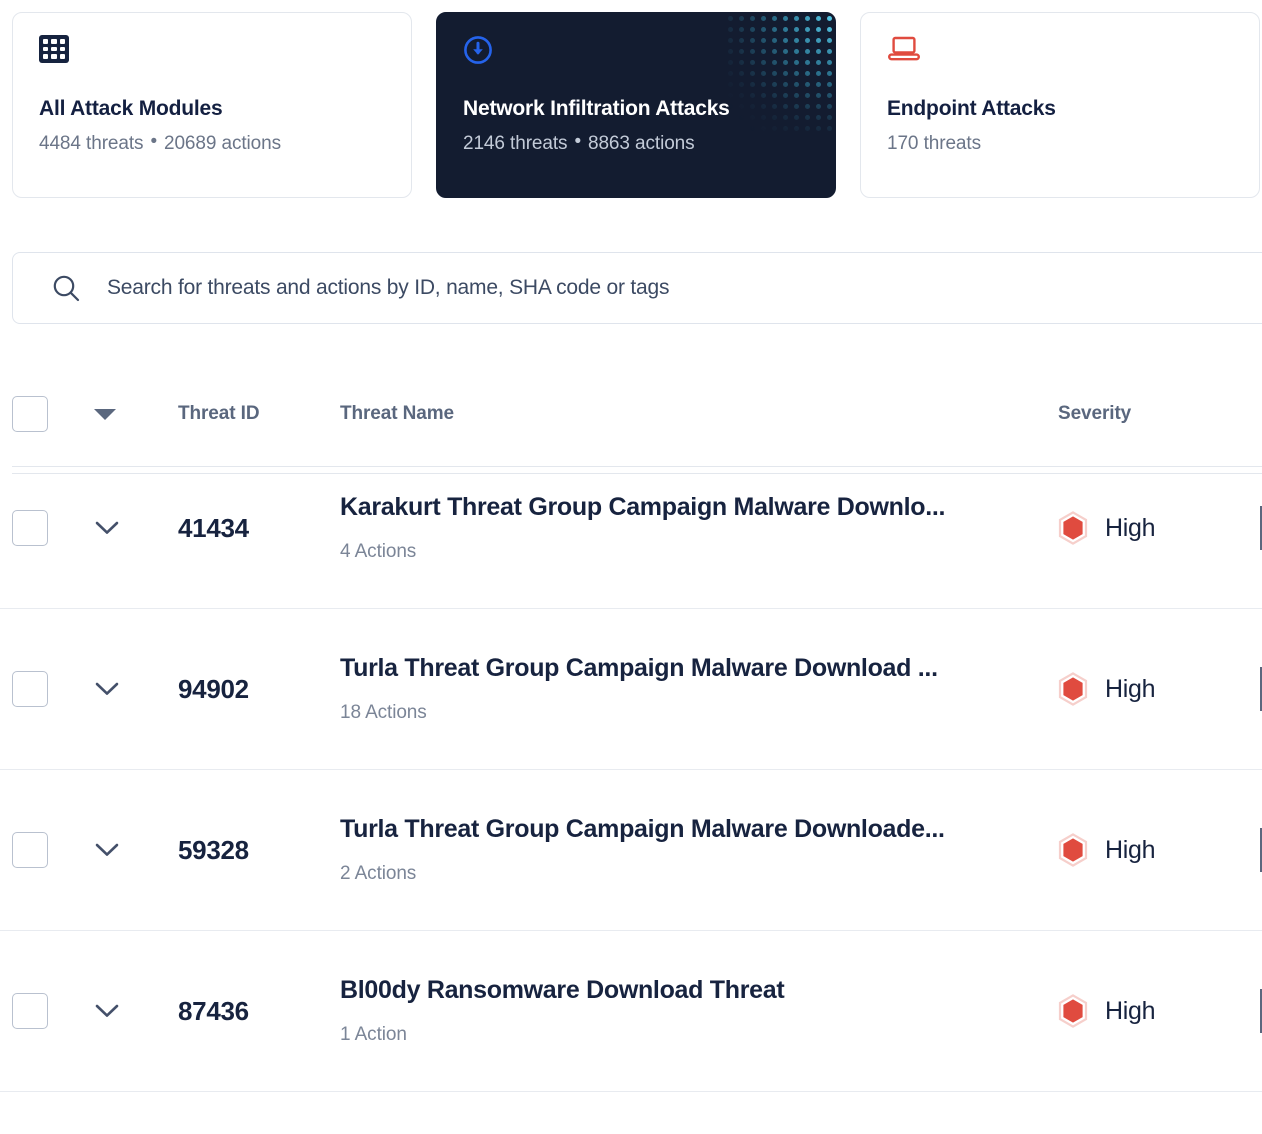 Image resolution: width=1262 pixels, height=1134 pixels. I want to click on card-action-count: 20689 actions, so click(223, 143).